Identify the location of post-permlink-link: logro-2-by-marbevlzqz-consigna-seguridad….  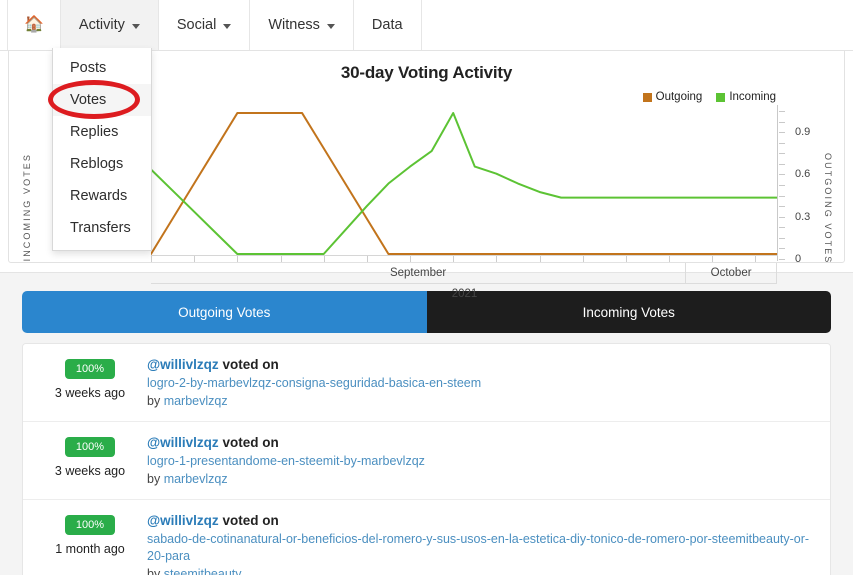
(481, 383).